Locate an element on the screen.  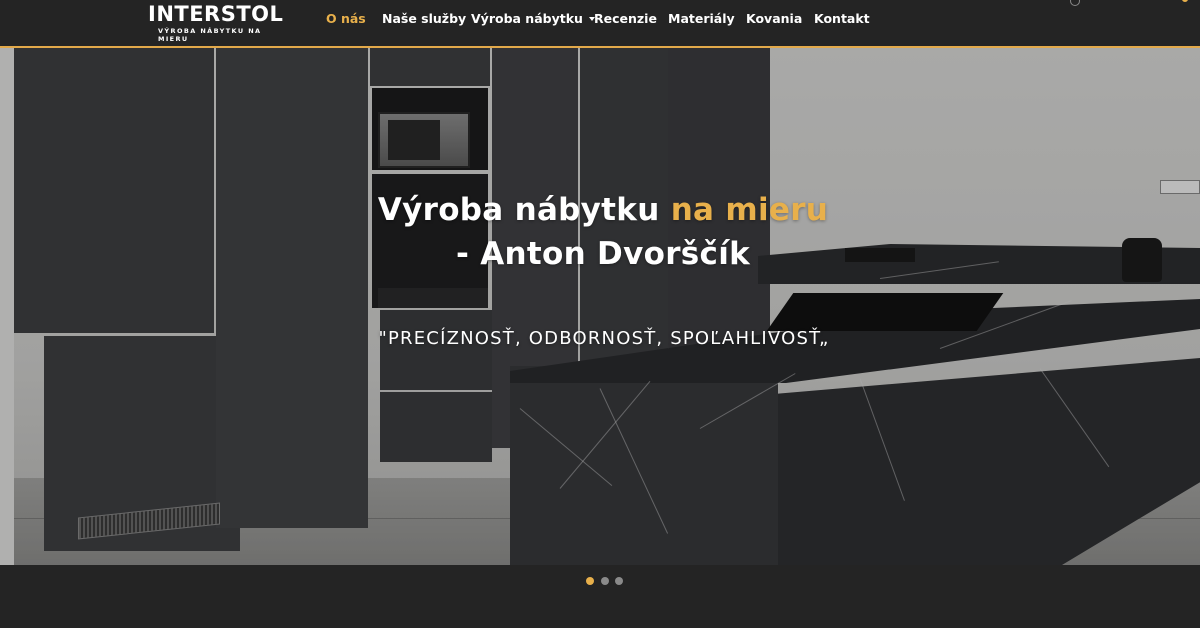
nav-item-o-nas: O nás is located at coordinates (346, 18).